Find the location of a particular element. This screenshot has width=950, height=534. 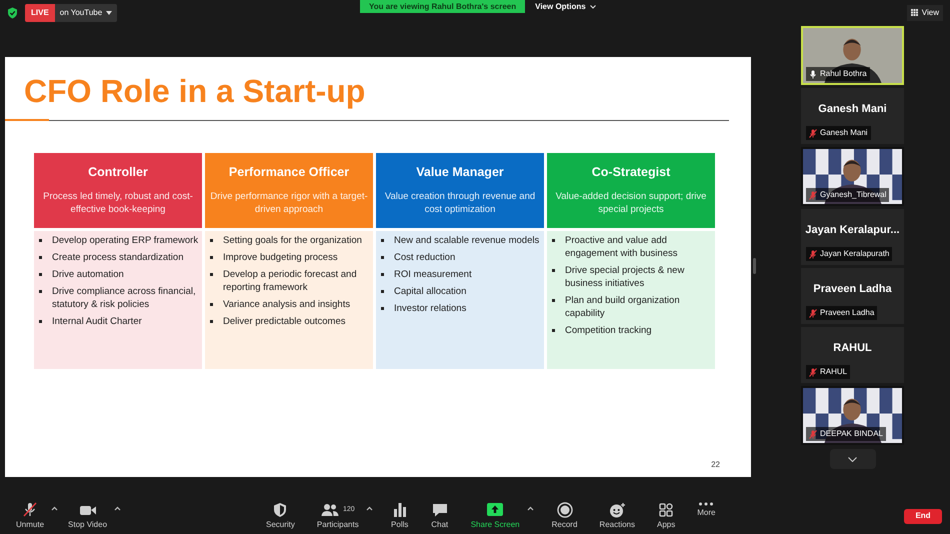

participant-name: RAHUL is located at coordinates (852, 348).